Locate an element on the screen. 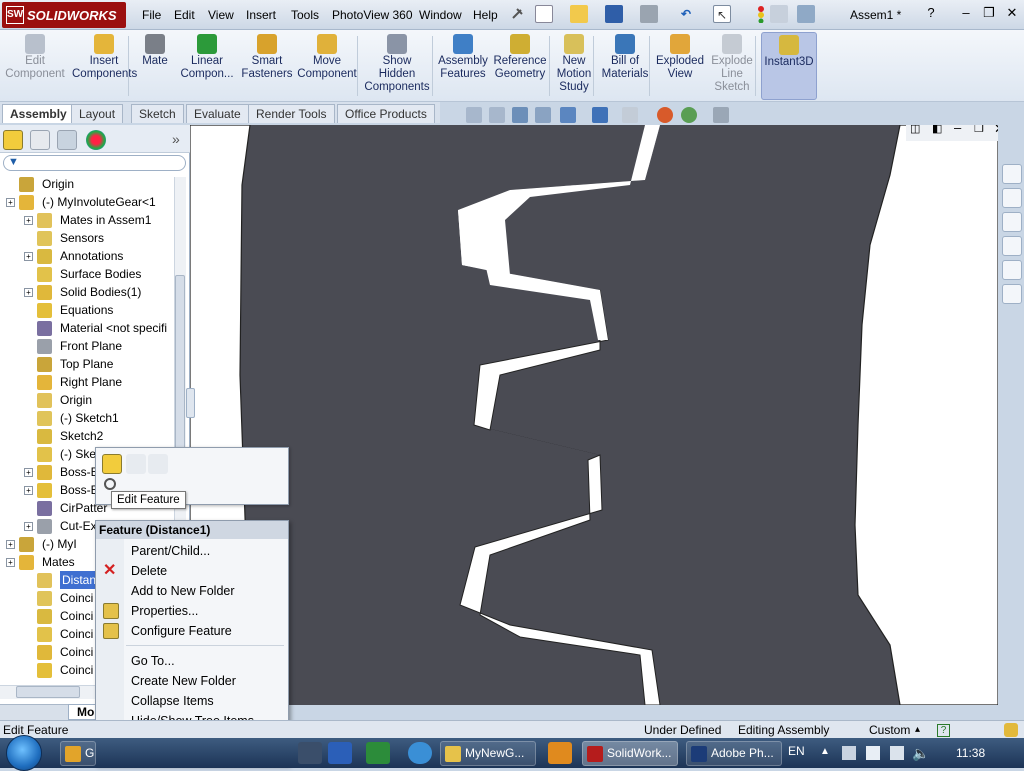 This screenshot has height=771, width=1024. menu-item-create-new-folder: Create New Folder is located at coordinates (192, 681).